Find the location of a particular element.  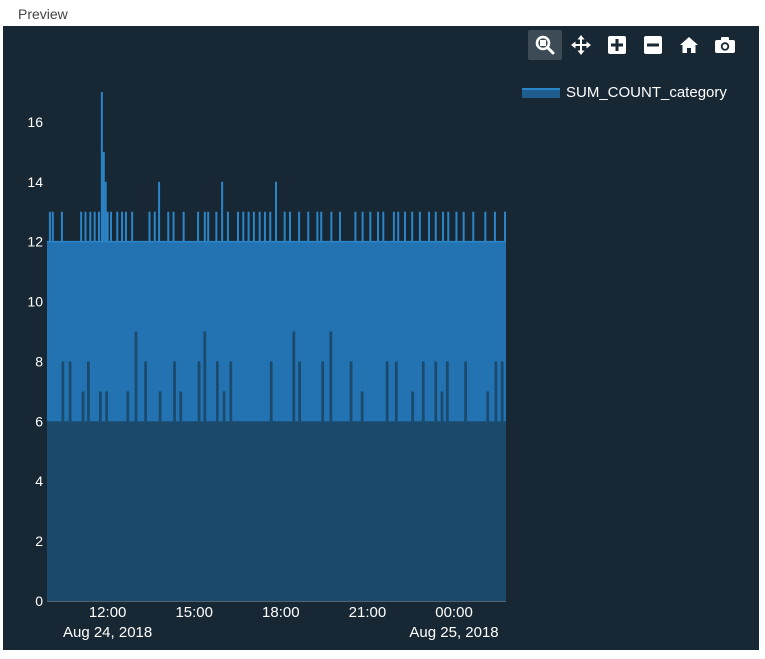

pan-icon is located at coordinates (581, 45).